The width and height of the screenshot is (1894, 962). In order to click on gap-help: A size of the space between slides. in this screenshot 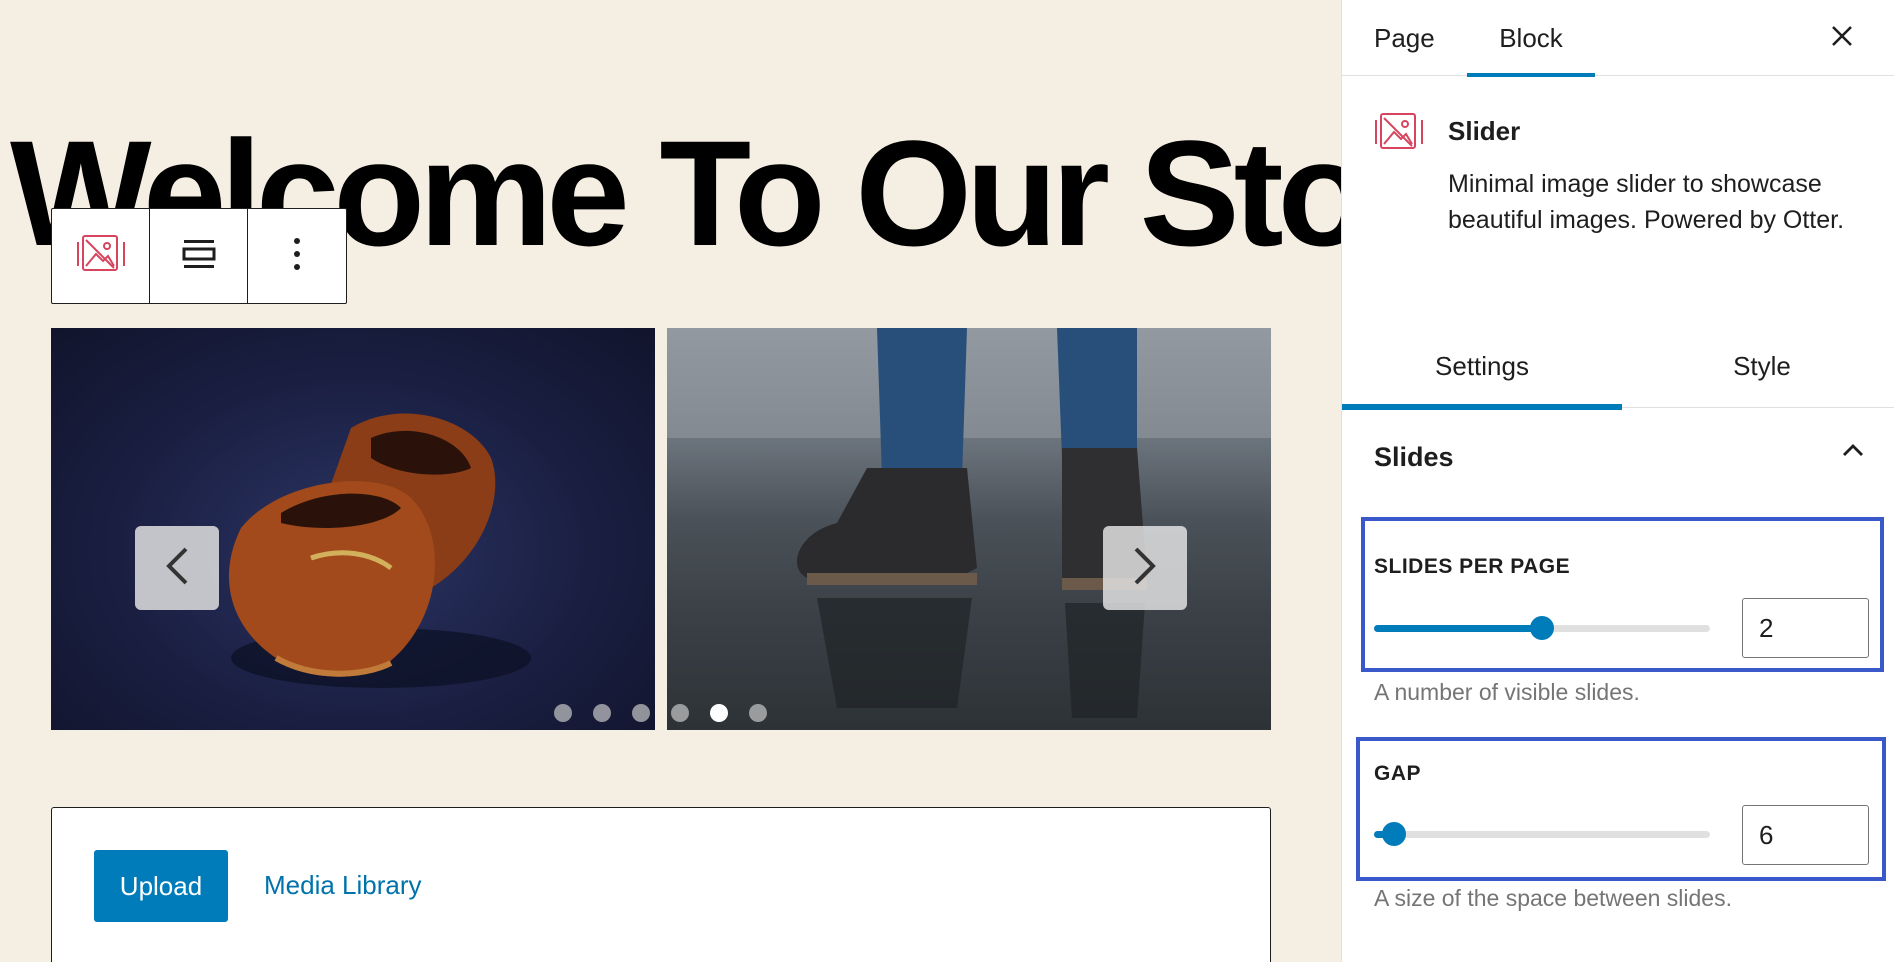, I will do `click(1553, 898)`.